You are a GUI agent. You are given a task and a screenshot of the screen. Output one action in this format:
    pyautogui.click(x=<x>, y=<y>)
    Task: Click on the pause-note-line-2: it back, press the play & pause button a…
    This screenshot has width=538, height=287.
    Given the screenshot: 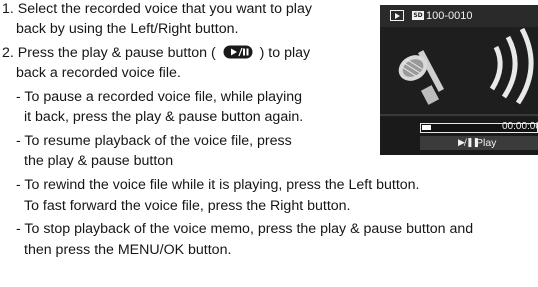 What is the action you would take?
    pyautogui.click(x=164, y=117)
    